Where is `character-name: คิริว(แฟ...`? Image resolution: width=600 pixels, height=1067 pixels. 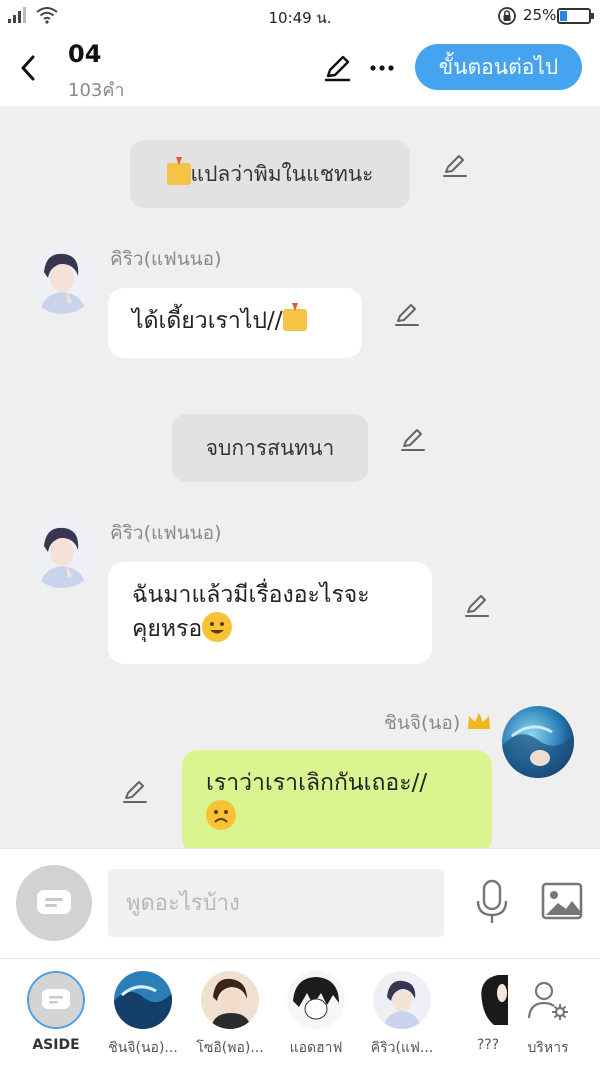 character-name: คิริว(แฟ... is located at coordinates (402, 1048).